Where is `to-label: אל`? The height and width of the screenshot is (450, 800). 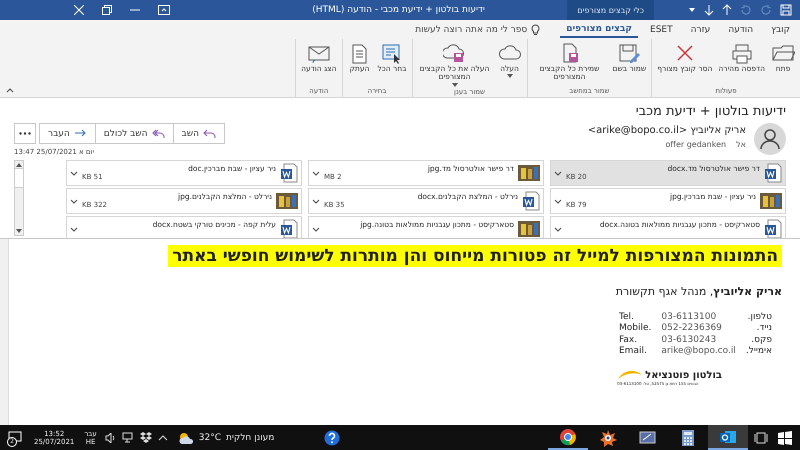
to-label: אל is located at coordinates (741, 144).